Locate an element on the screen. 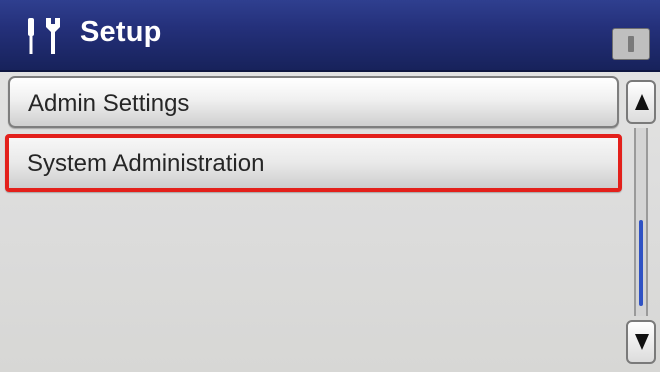 This screenshot has width=660, height=372. info-status-icon is located at coordinates (631, 44).